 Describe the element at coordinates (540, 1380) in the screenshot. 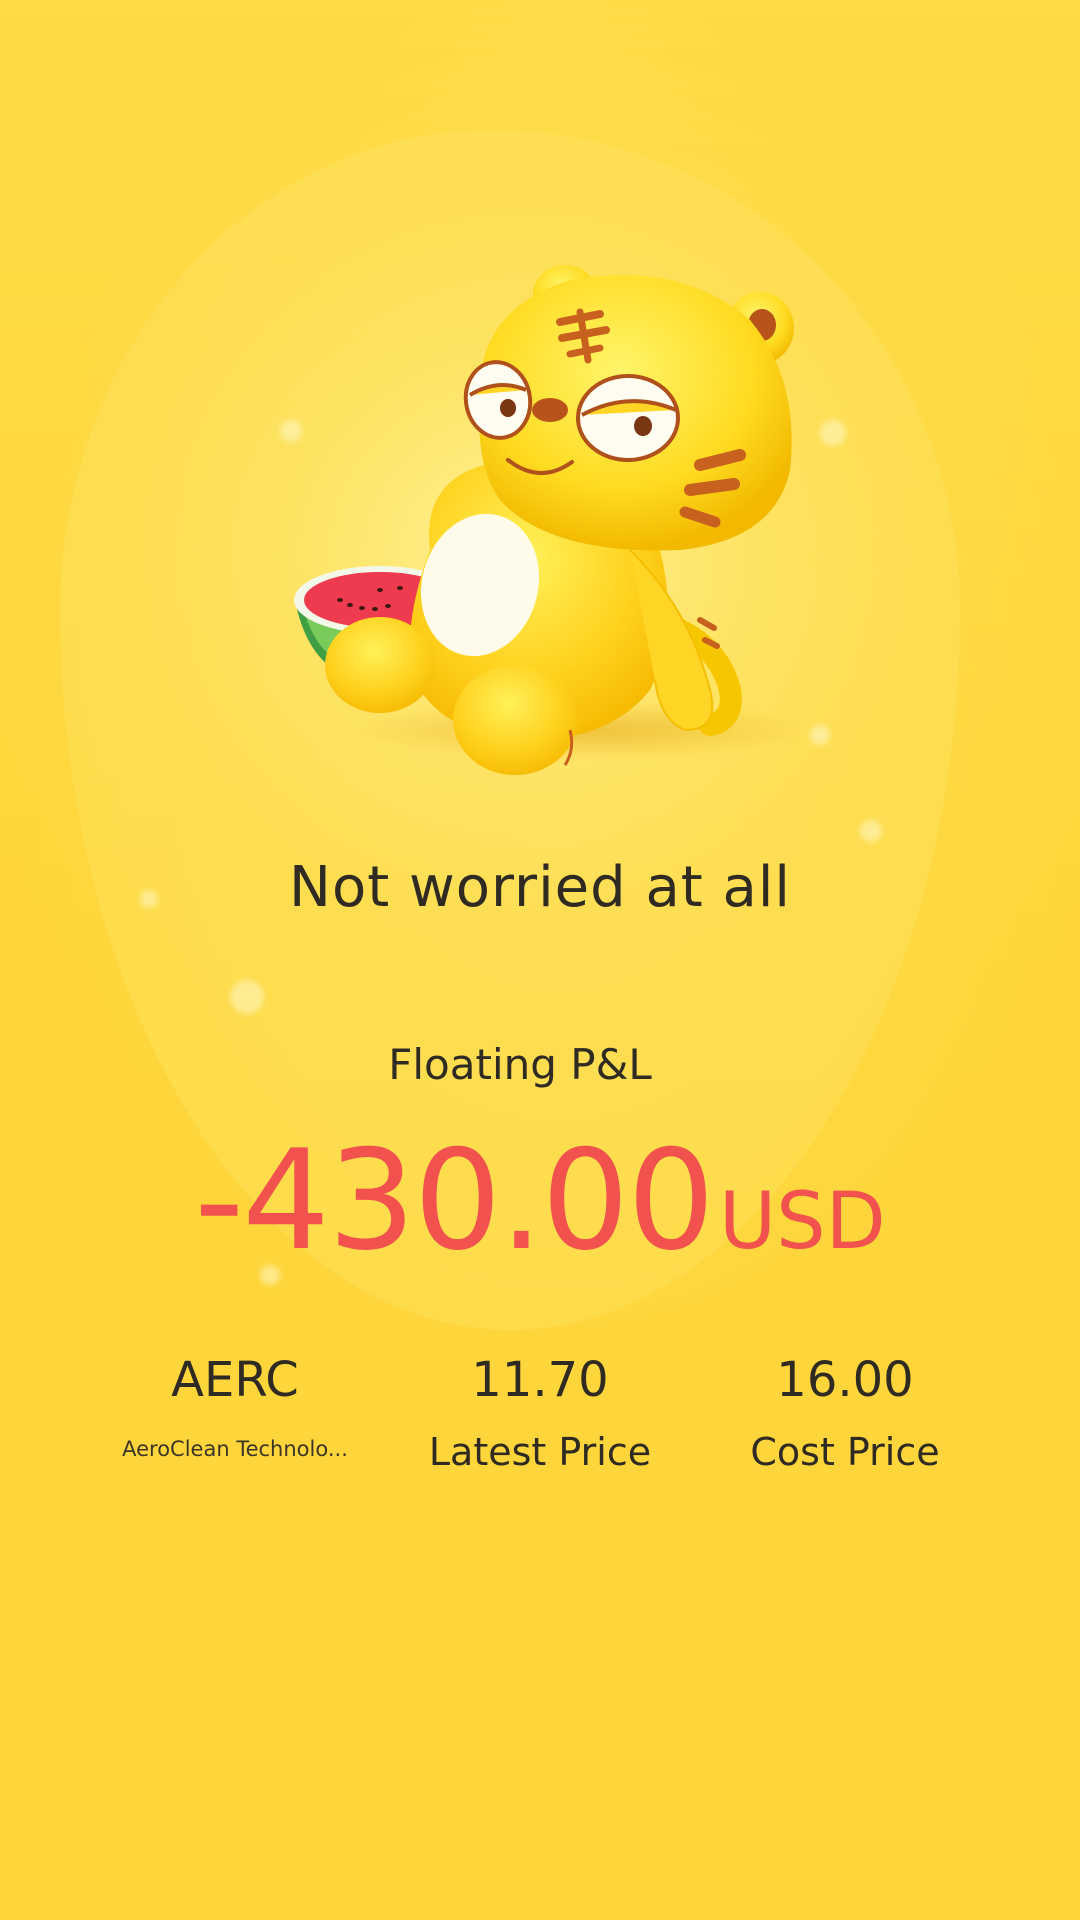

I see `latest-price-value: 11.70` at that location.